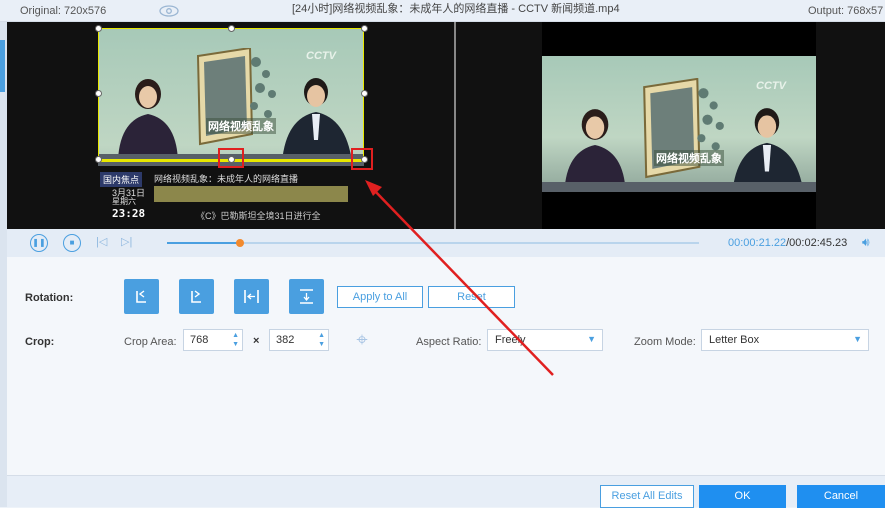  I want to click on eye-icon, so click(169, 11).